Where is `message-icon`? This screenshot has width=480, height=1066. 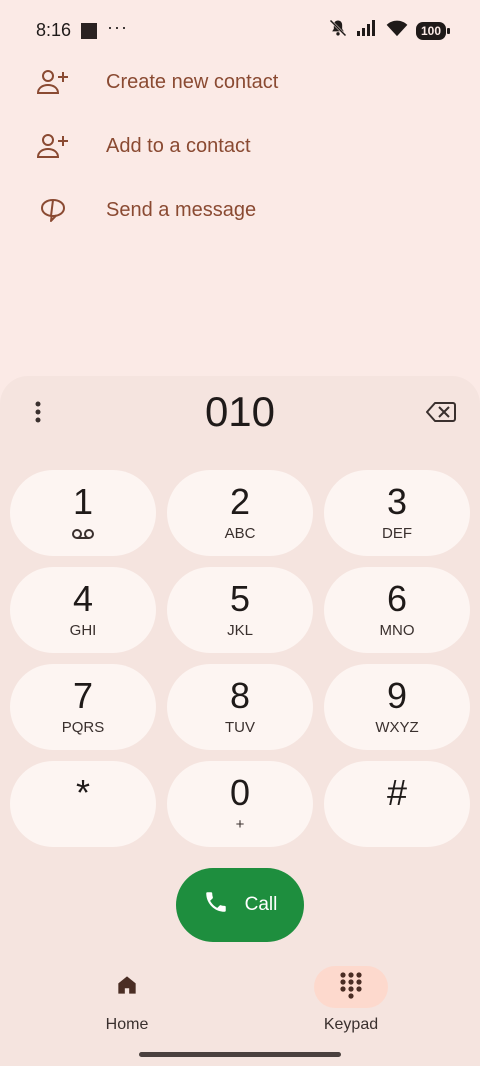
message-icon is located at coordinates (53, 210).